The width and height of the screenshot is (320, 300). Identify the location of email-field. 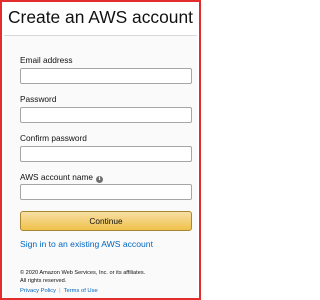
(106, 76).